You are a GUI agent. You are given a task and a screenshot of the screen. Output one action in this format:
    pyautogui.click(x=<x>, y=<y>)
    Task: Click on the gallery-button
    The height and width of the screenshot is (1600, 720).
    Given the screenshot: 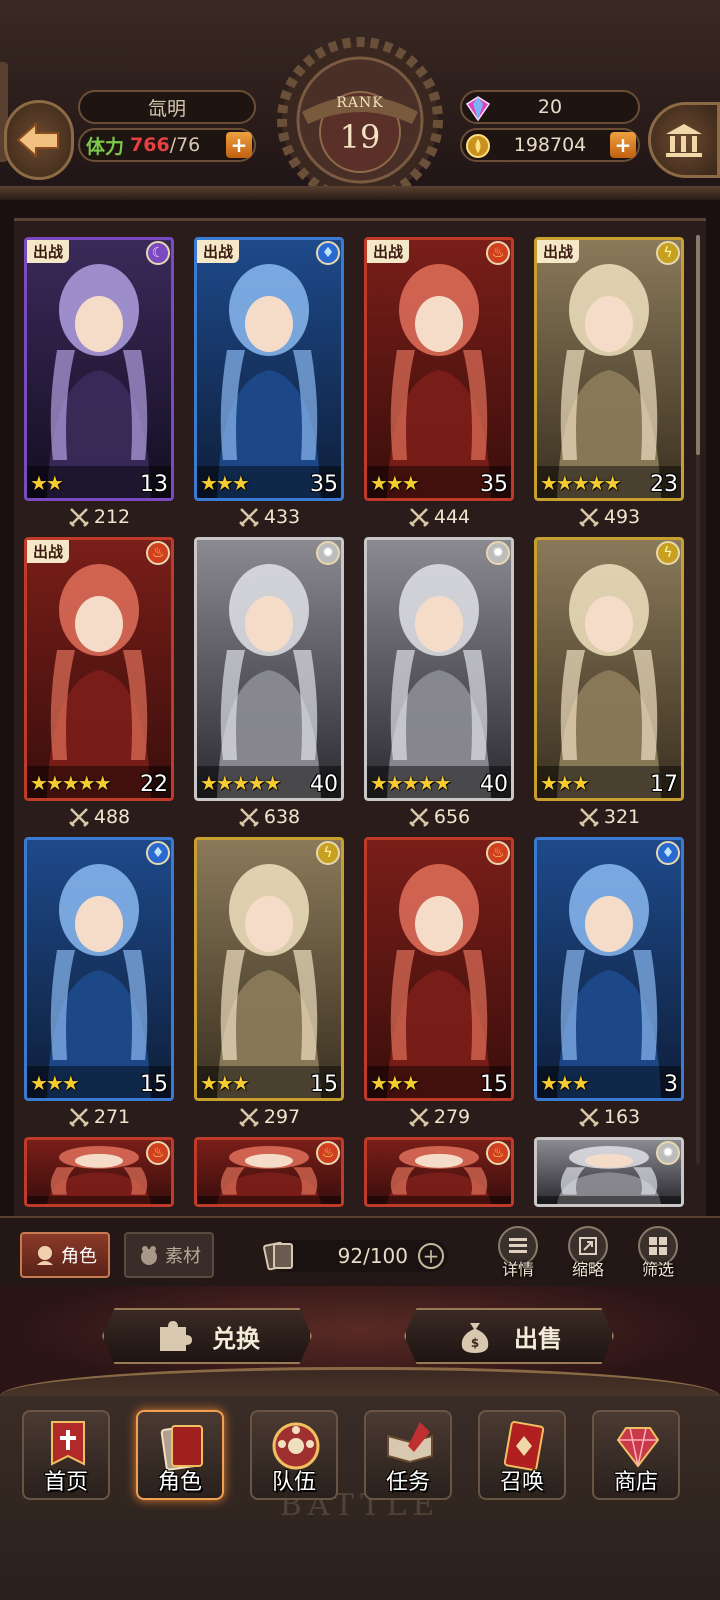 What is the action you would take?
    pyautogui.click(x=684, y=140)
    